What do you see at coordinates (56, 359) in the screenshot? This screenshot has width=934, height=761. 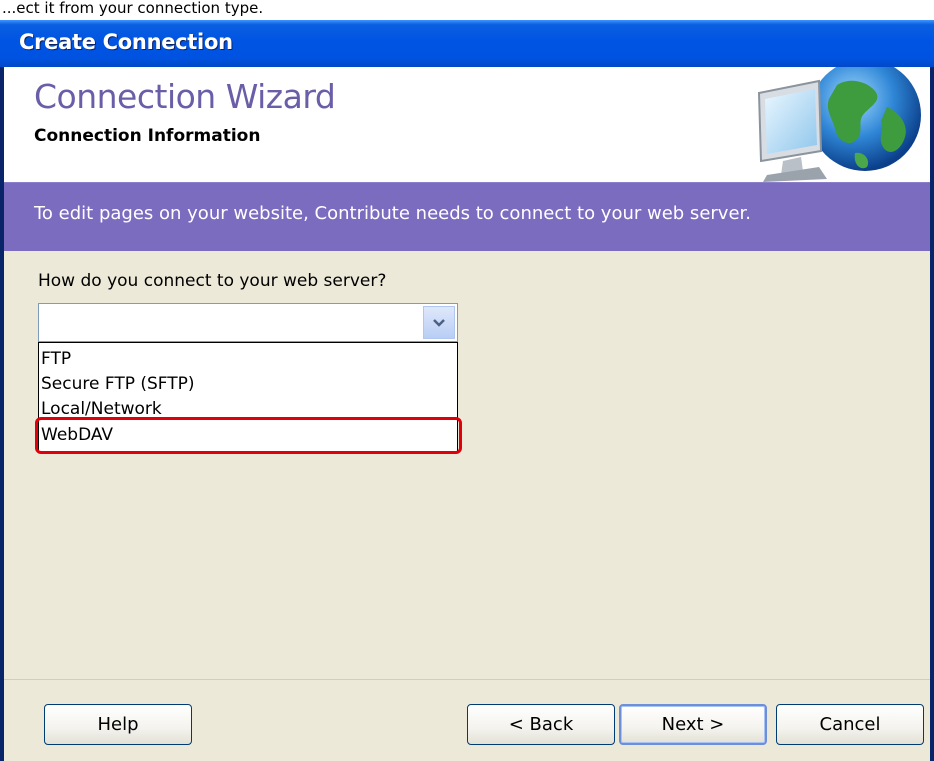 I see `option-ftp: FTP` at bounding box center [56, 359].